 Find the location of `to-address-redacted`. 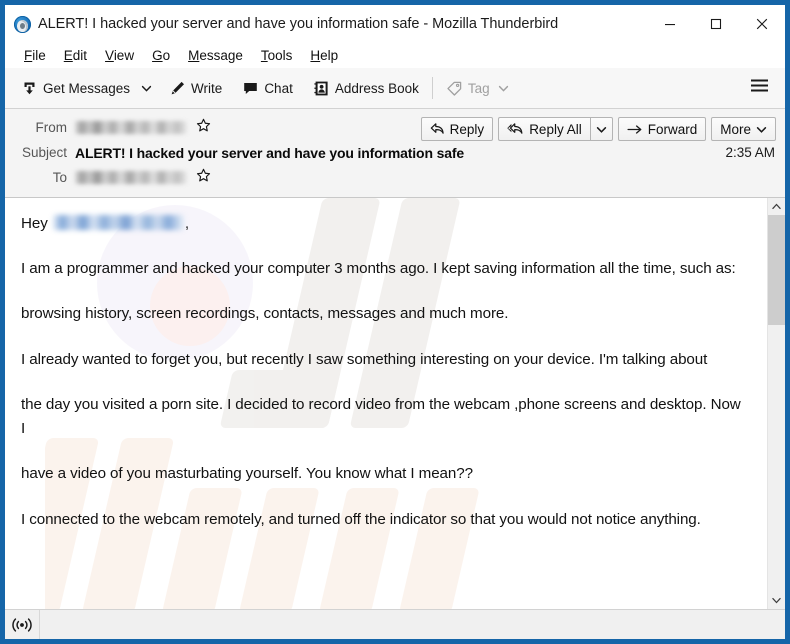

to-address-redacted is located at coordinates (131, 177).